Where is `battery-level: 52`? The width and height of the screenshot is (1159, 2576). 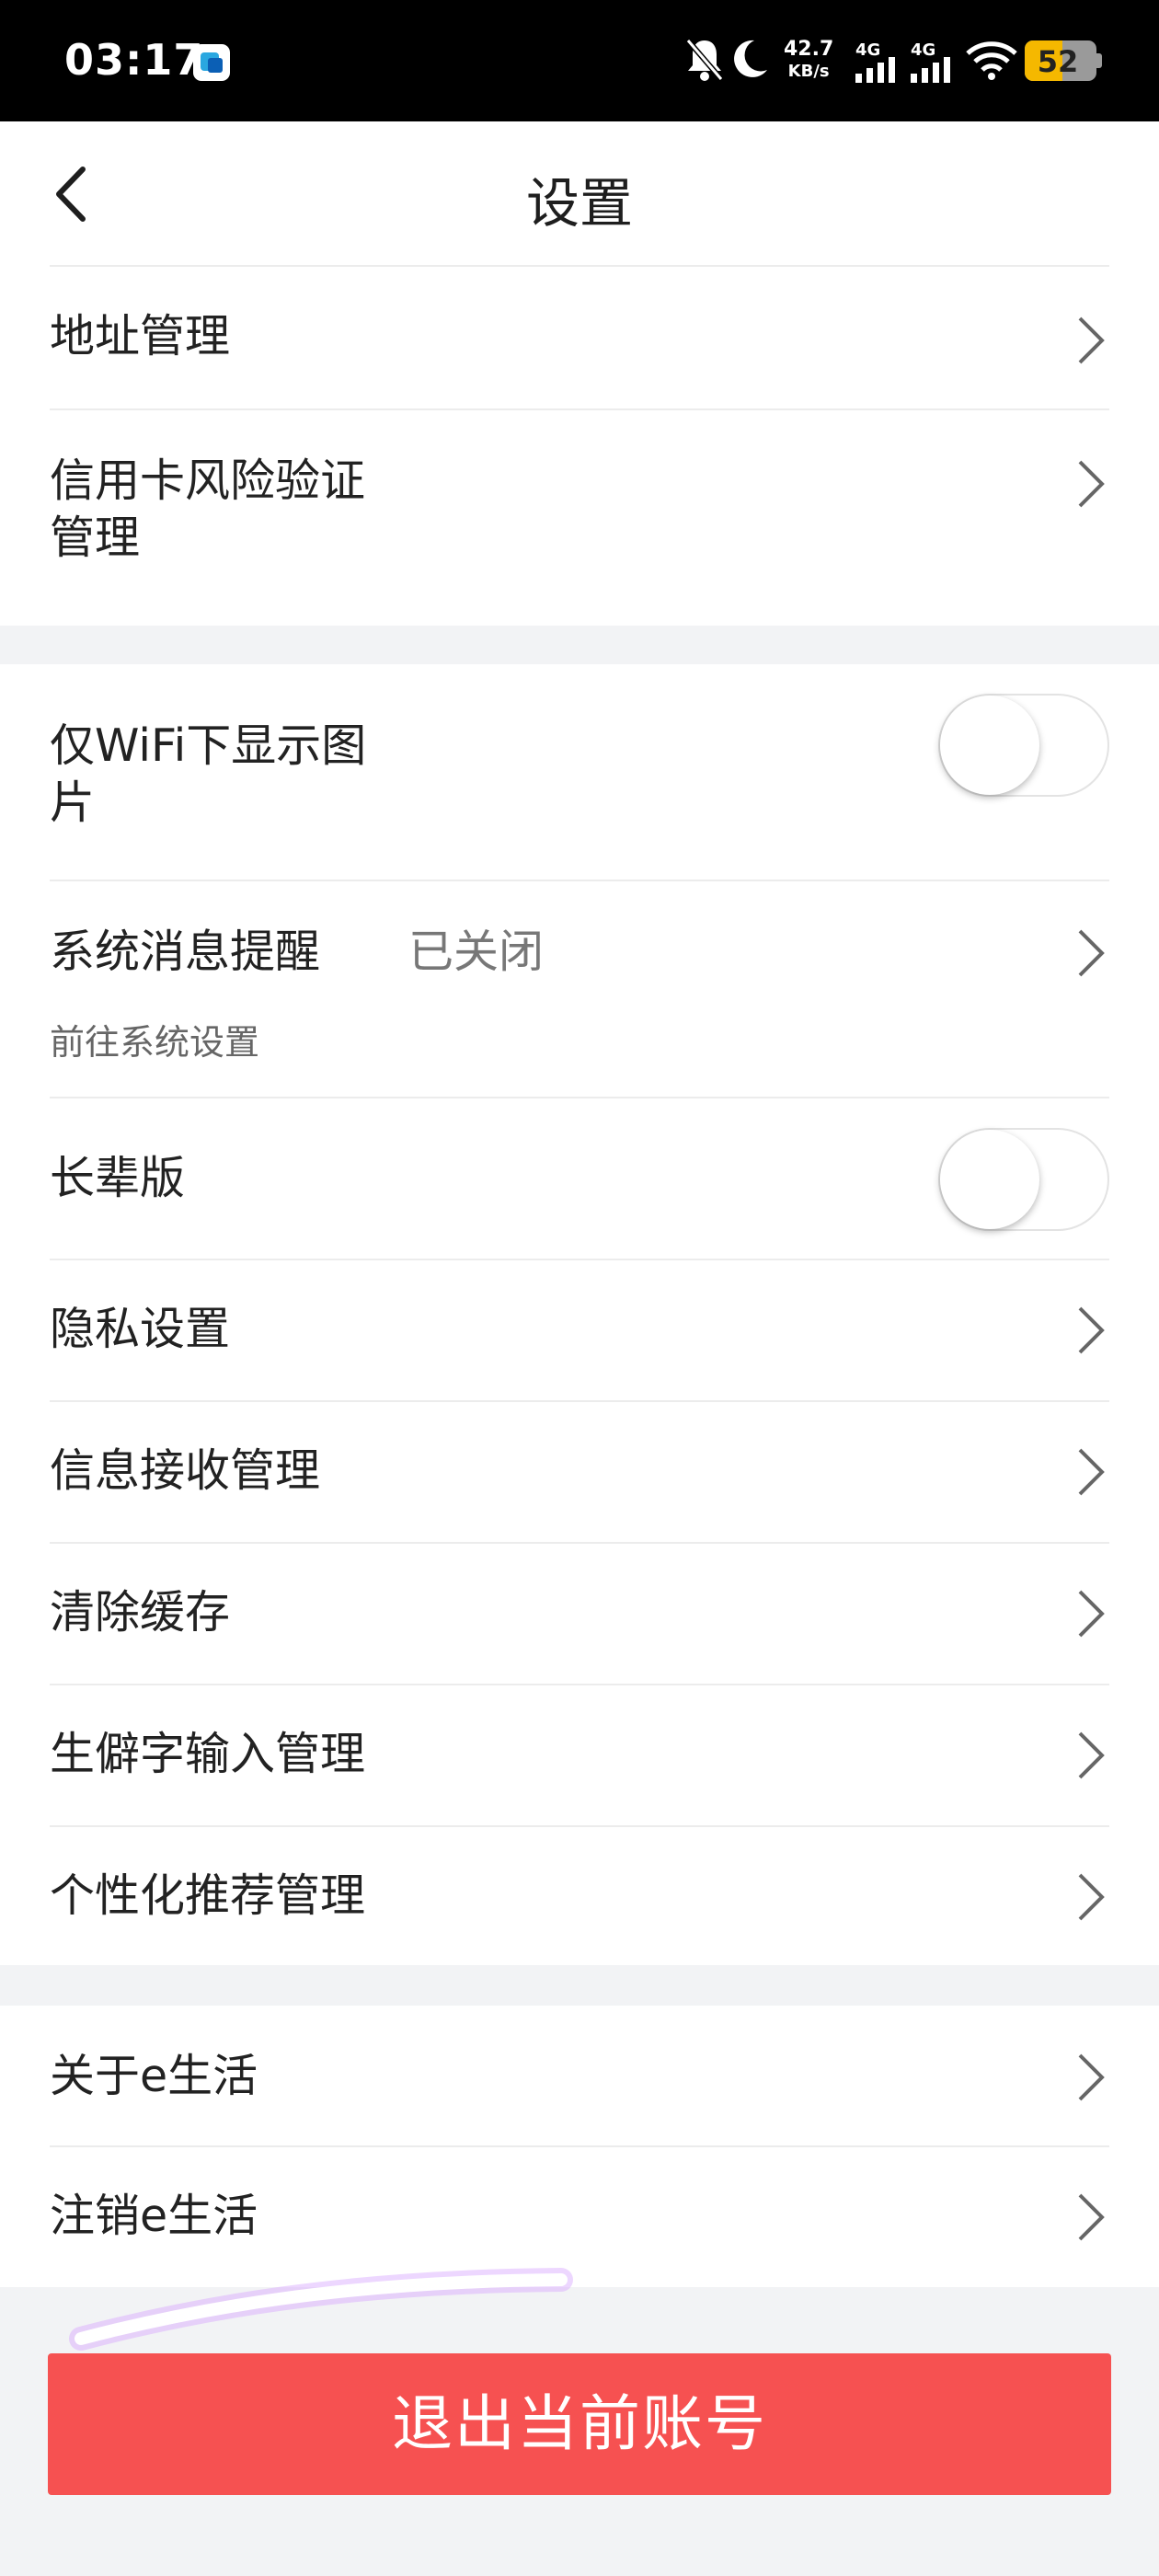 battery-level: 52 is located at coordinates (1058, 61).